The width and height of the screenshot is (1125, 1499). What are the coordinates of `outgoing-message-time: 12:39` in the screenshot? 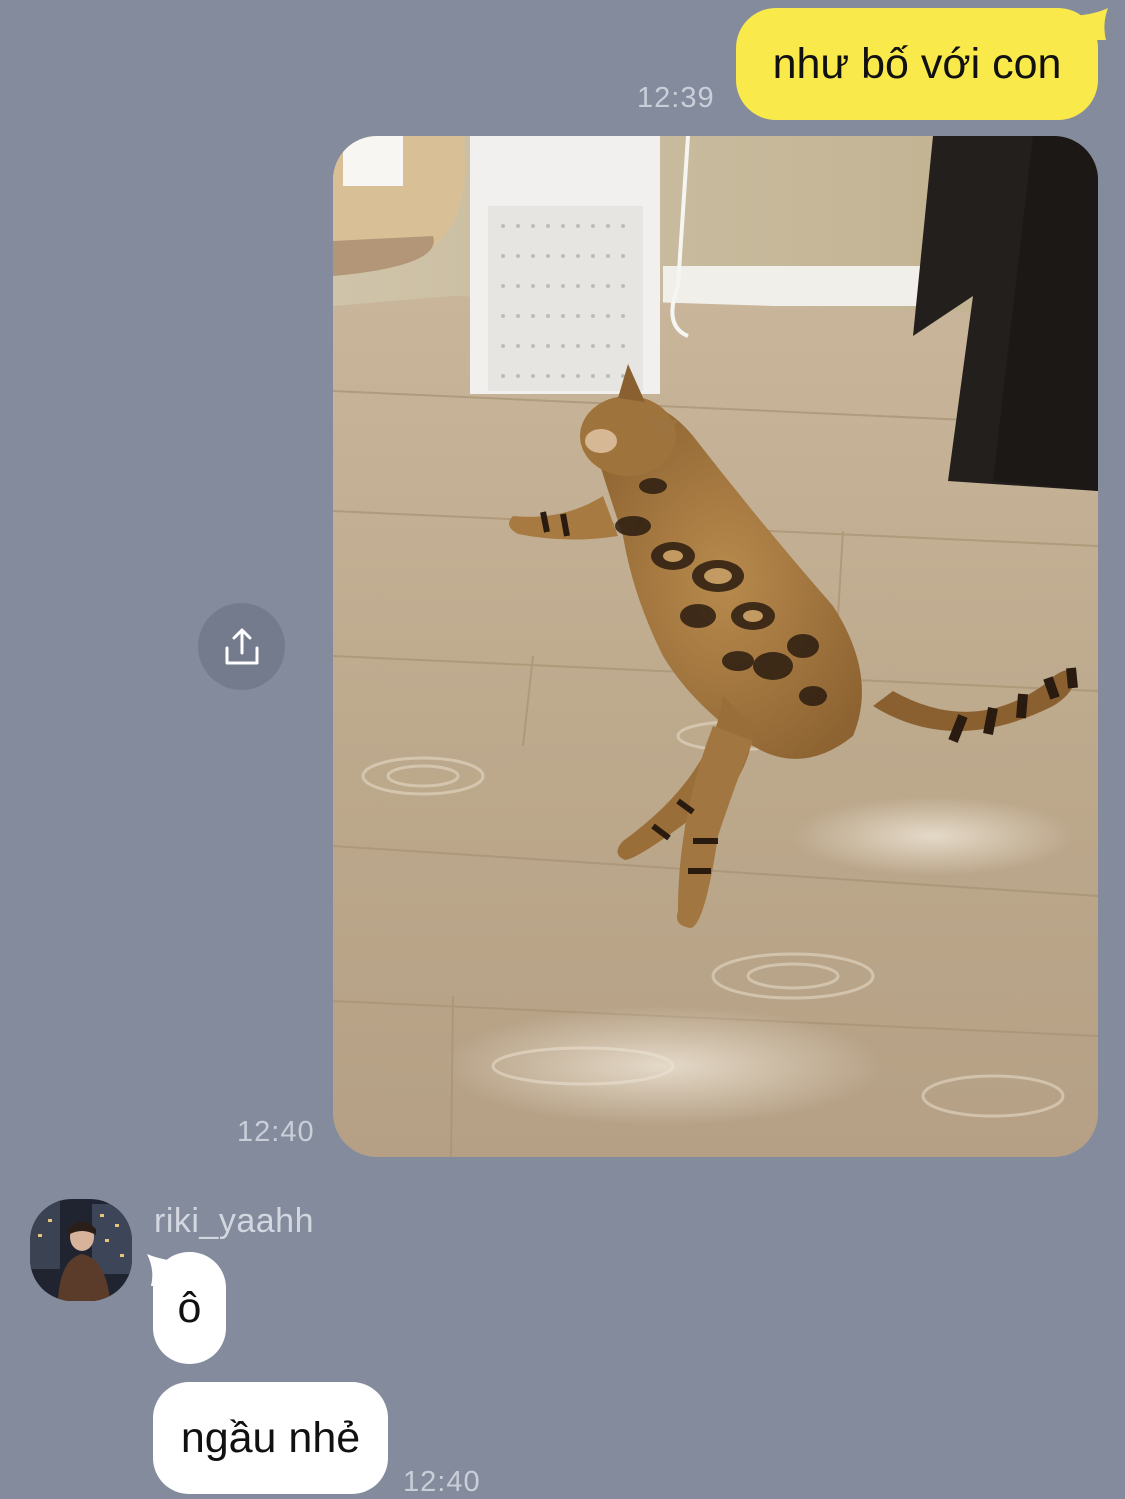 It's located at (676, 98).